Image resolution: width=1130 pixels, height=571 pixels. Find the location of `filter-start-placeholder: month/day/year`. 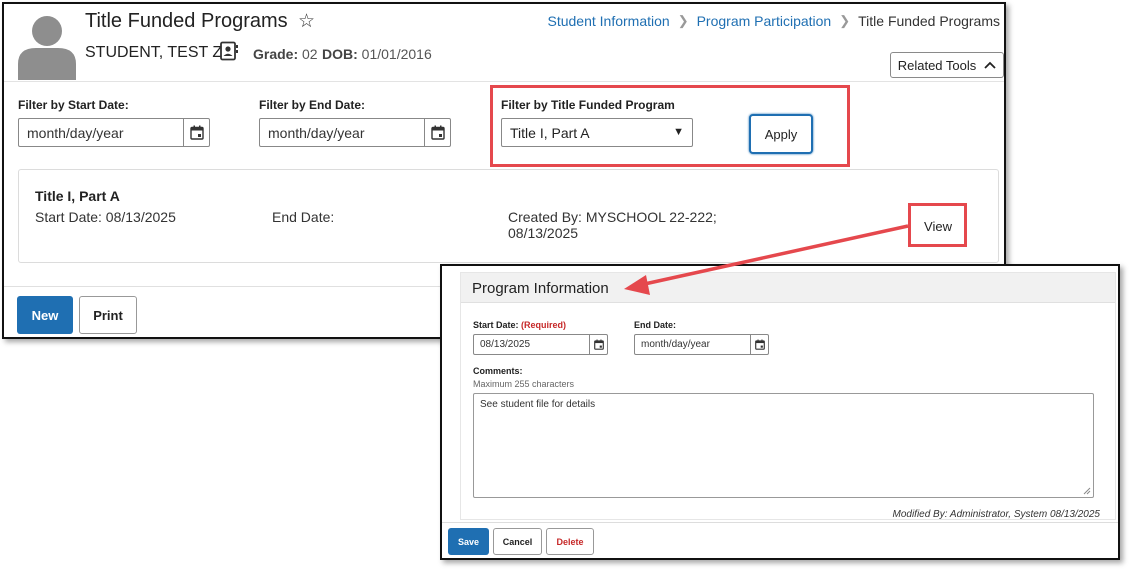

filter-start-placeholder: month/day/year is located at coordinates (75, 133).